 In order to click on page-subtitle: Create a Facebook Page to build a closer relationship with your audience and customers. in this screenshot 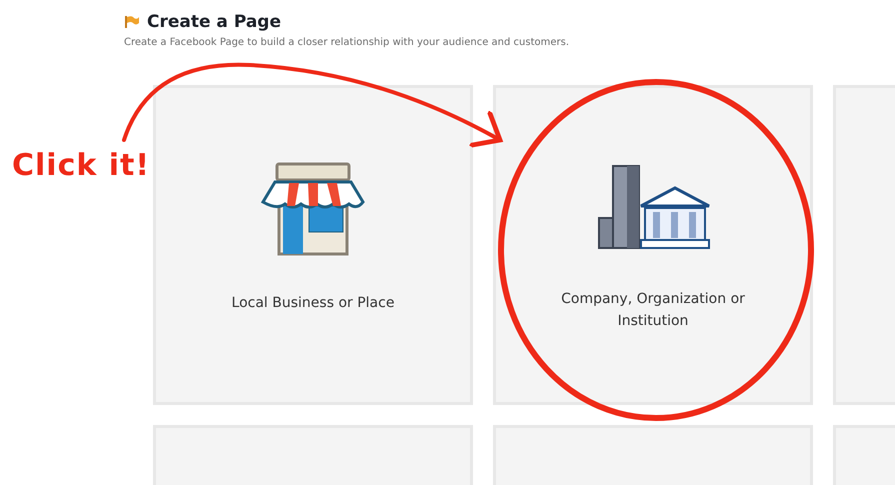, I will do `click(347, 42)`.